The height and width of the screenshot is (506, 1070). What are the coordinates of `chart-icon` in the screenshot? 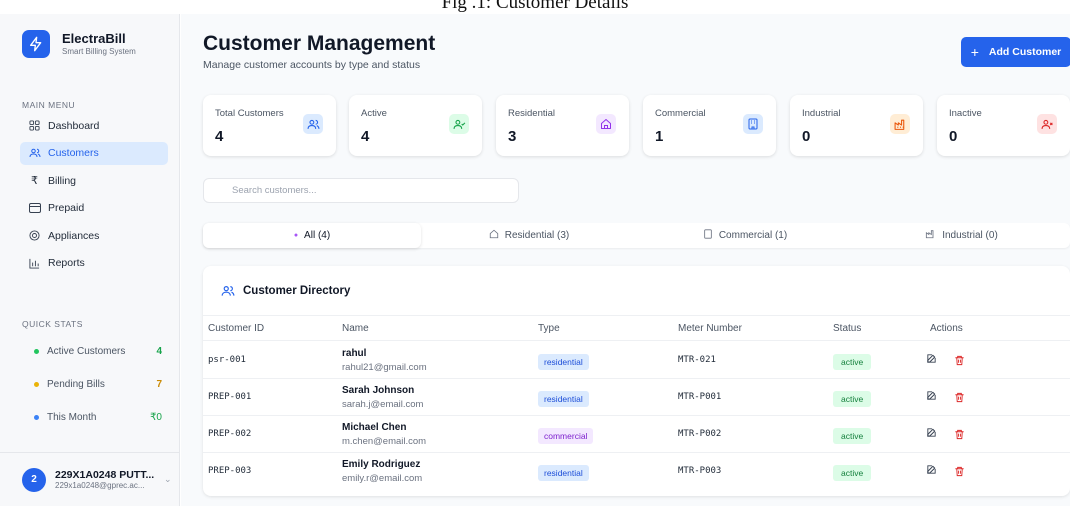 It's located at (34, 263).